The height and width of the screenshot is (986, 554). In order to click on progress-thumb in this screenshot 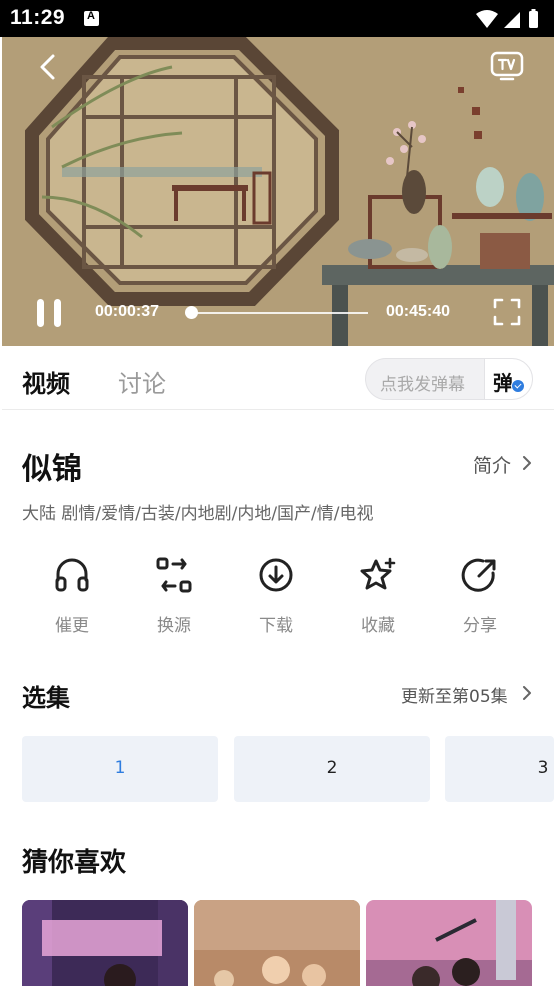, I will do `click(191, 312)`.